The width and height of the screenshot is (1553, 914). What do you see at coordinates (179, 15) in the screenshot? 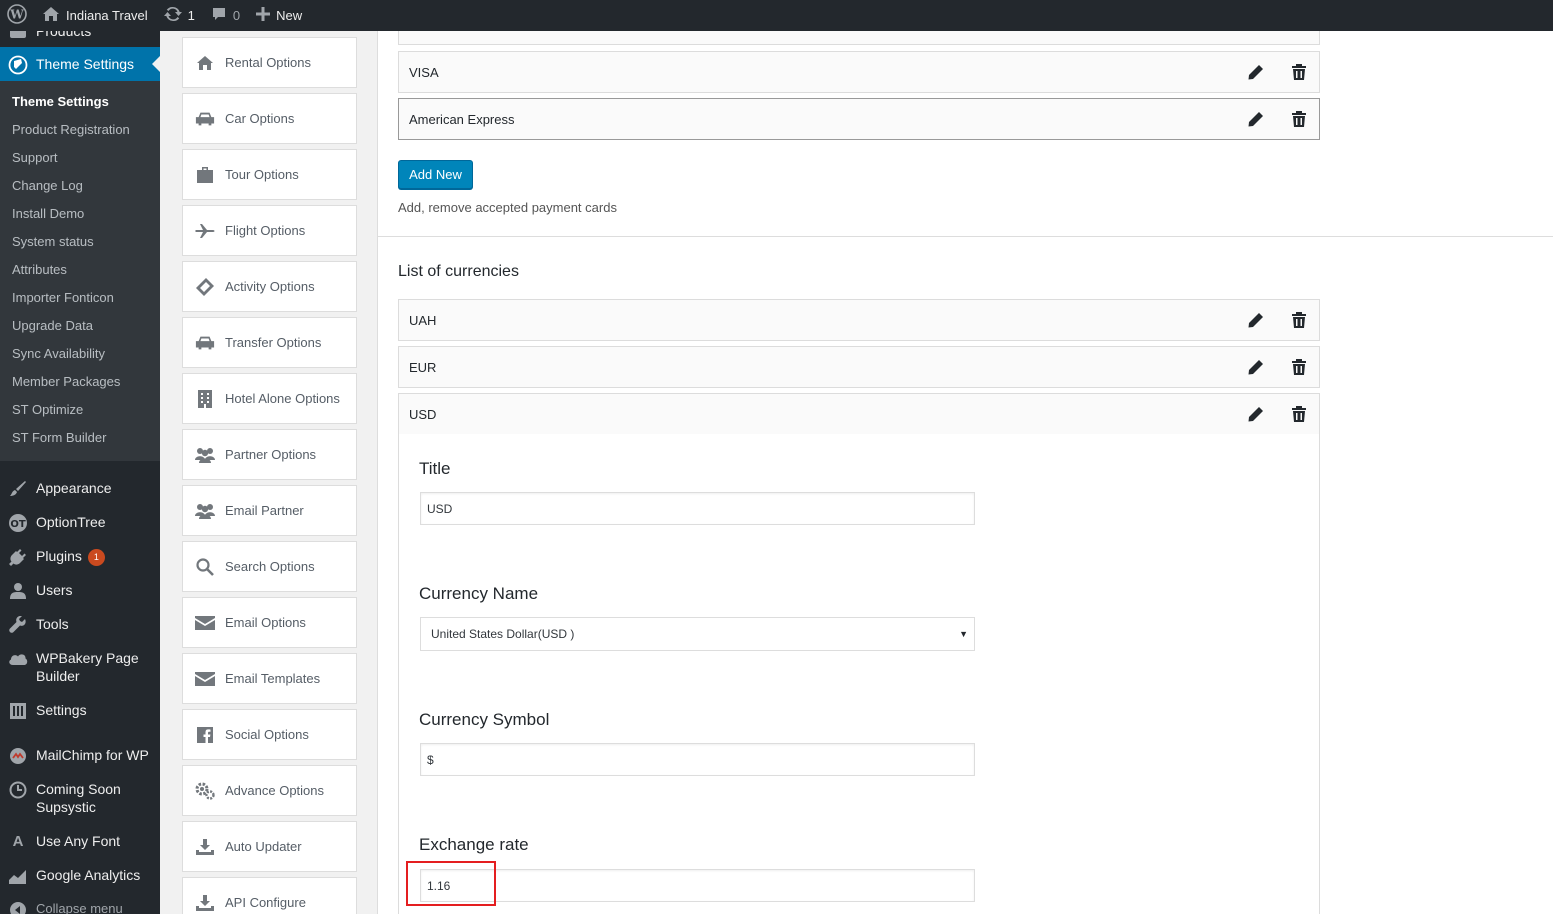
I see `updates-link: 1` at bounding box center [179, 15].